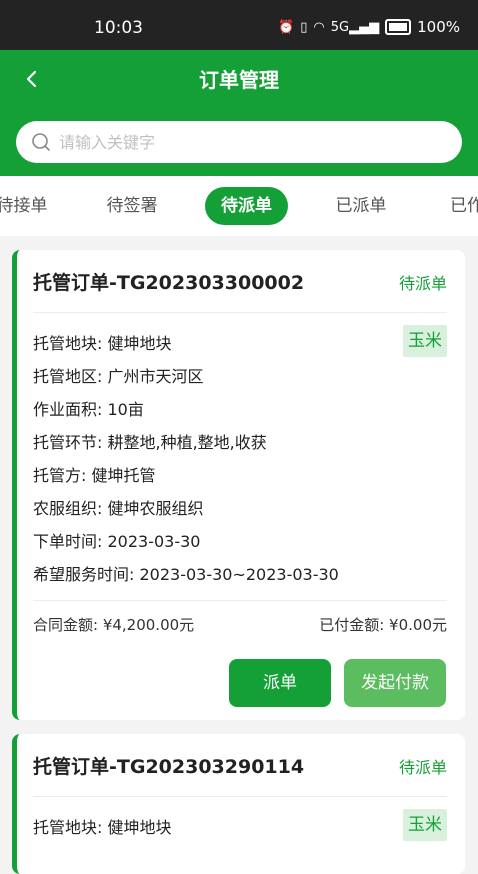 The image size is (478, 874). What do you see at coordinates (286, 27) in the screenshot?
I see `alarm-icon: ⏰` at bounding box center [286, 27].